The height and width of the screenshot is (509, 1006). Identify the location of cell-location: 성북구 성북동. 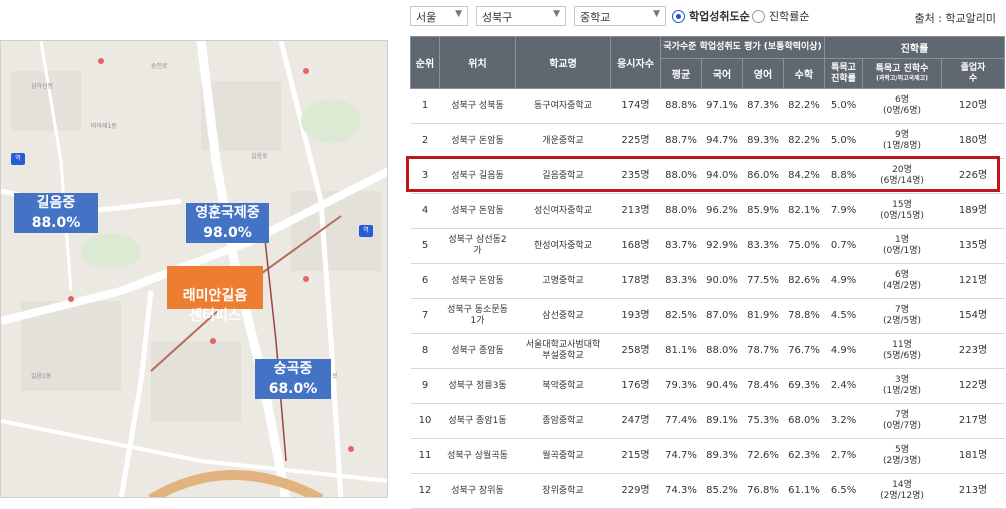
(477, 106).